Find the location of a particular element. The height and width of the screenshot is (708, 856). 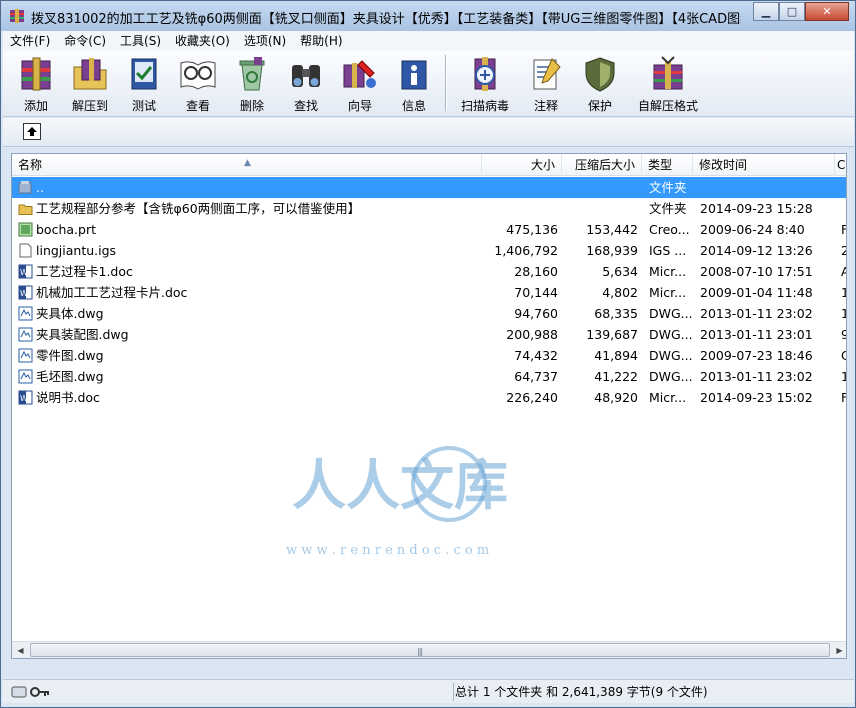

table-row-selected: .. 文件夹 is located at coordinates (429, 187).